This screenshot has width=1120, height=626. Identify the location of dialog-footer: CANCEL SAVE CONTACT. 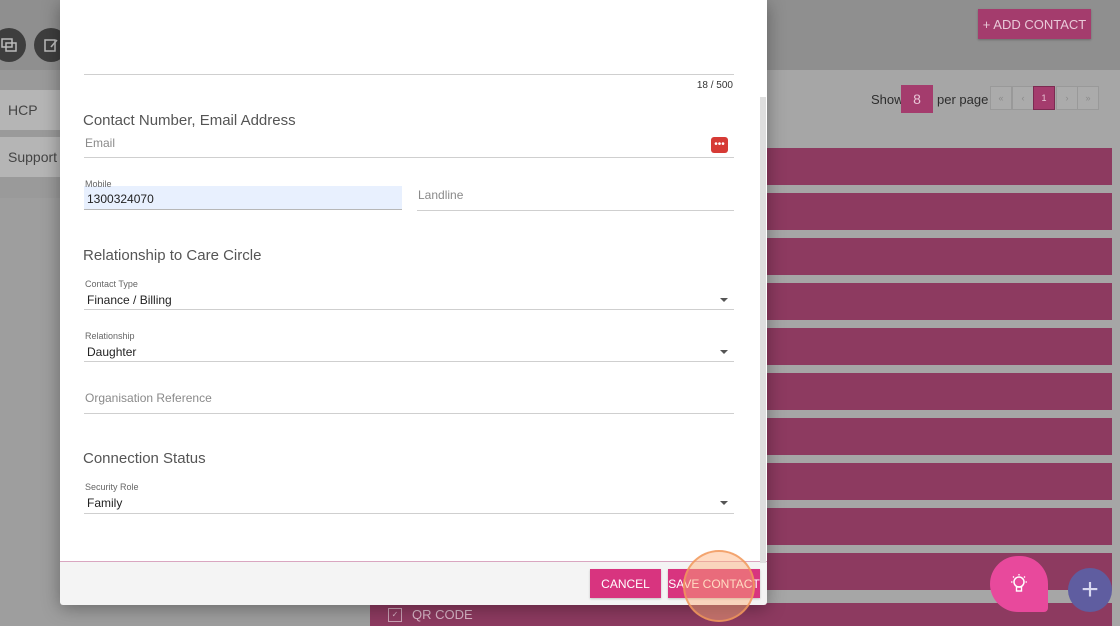
(413, 583).